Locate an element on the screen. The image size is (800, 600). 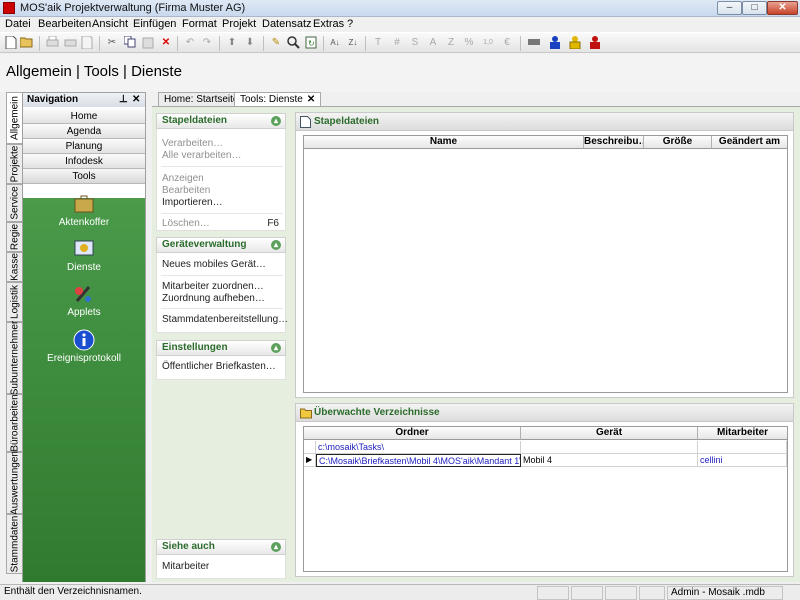
nav-button-home: Home is located at coordinates (84, 116).